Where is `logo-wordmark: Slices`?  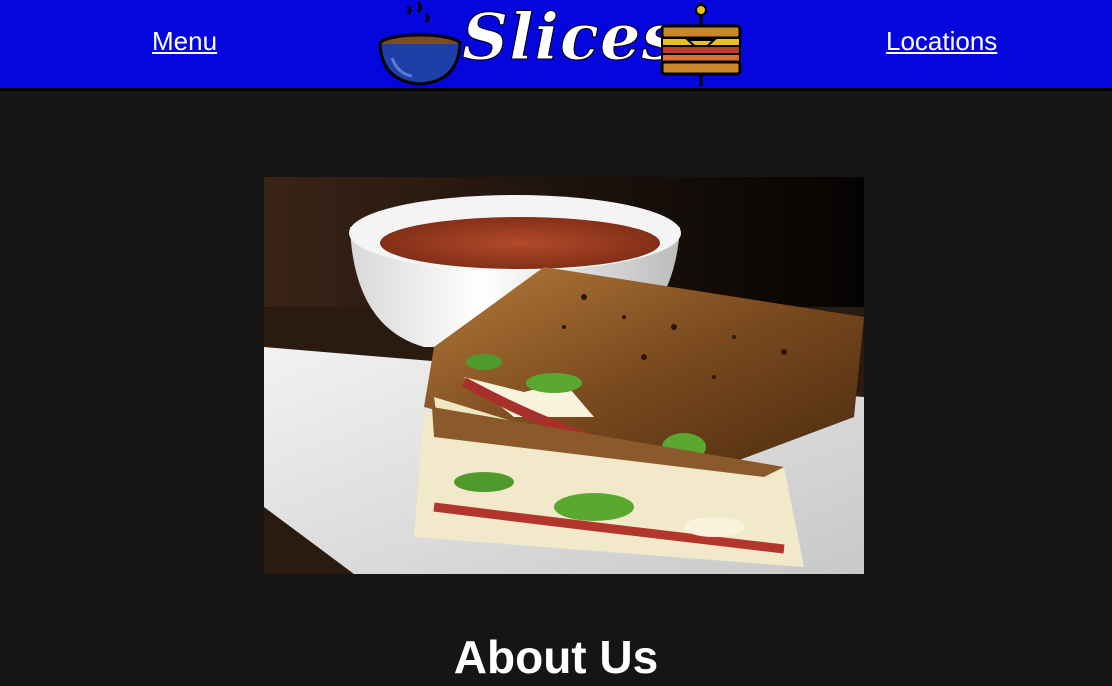
logo-wordmark: Slices is located at coordinates (570, 37).